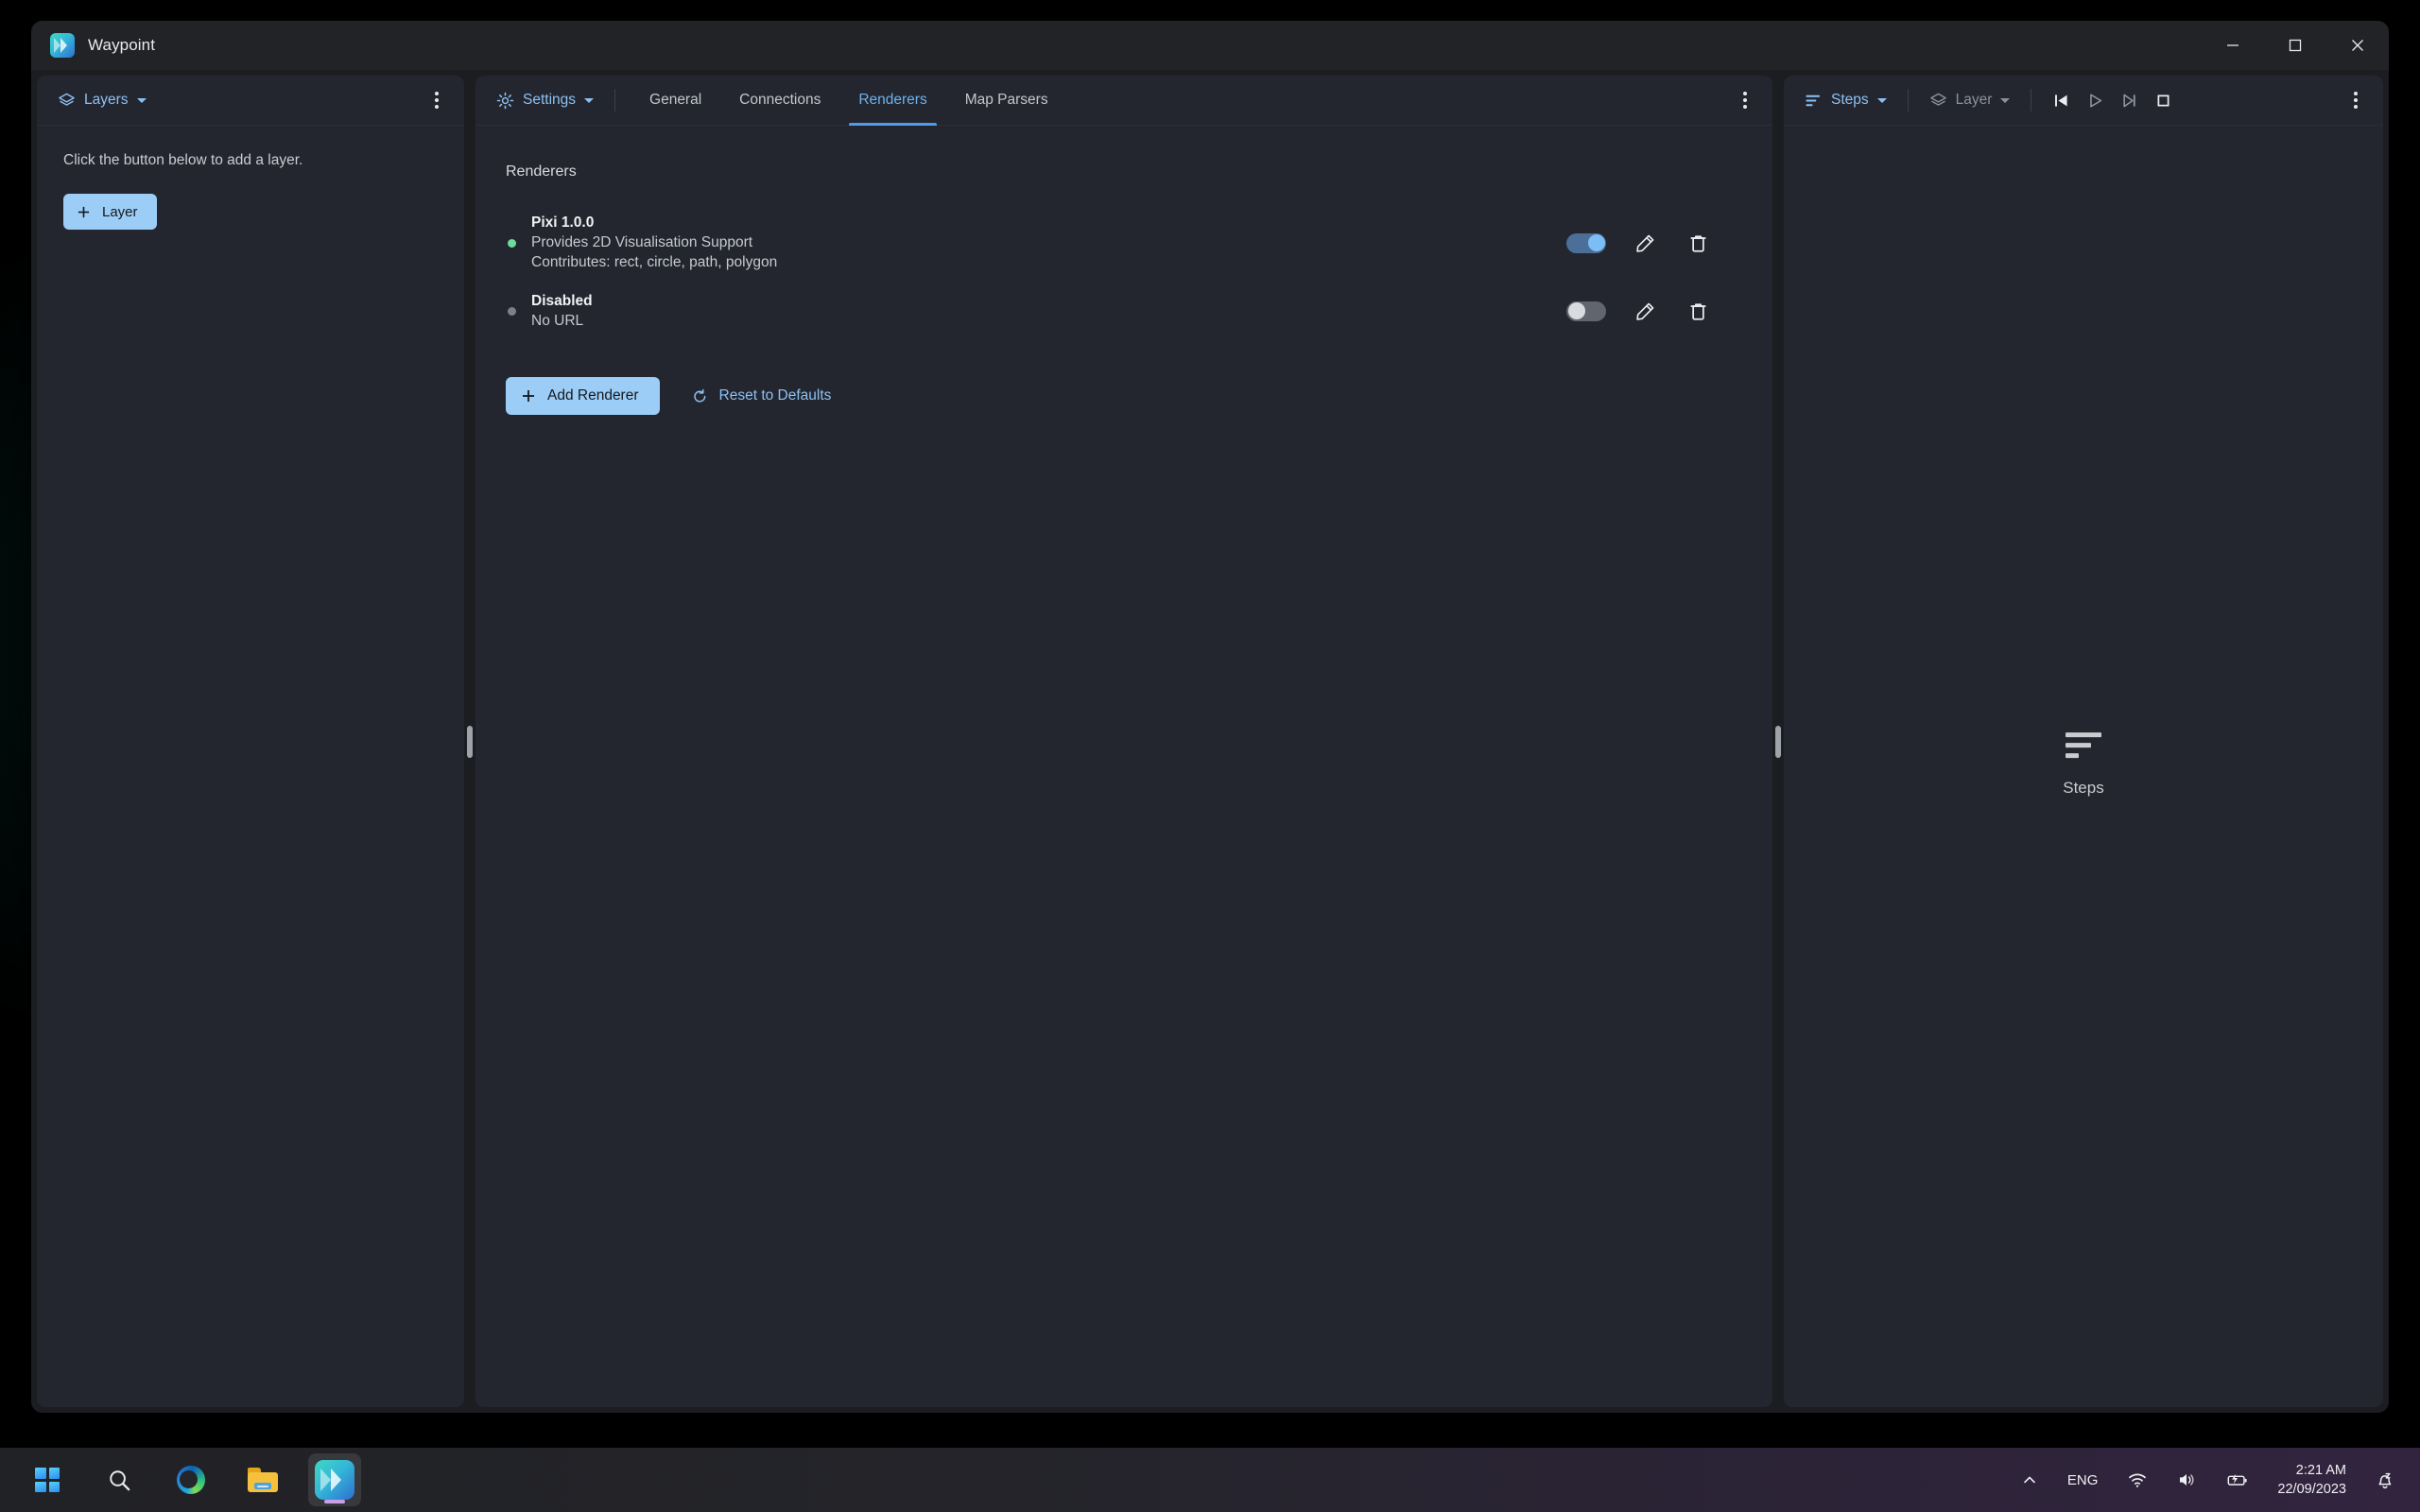  What do you see at coordinates (775, 395) in the screenshot?
I see `reset-to-defaults-label: Reset to Defaults` at bounding box center [775, 395].